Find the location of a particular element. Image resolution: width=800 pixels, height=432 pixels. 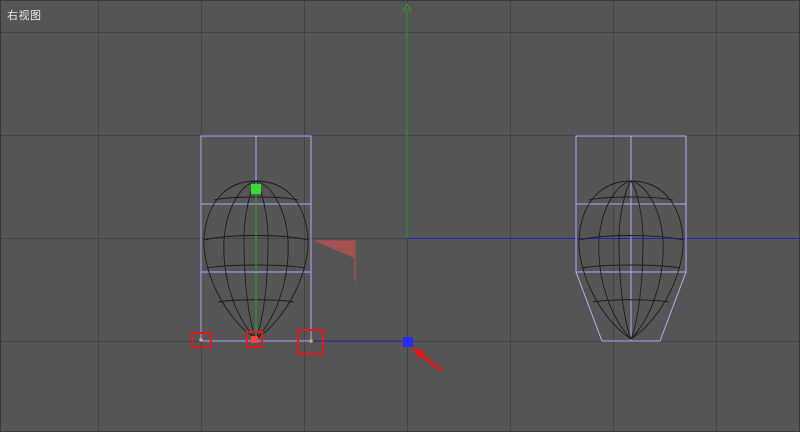

gizmo-flag is located at coordinates (335, 260).